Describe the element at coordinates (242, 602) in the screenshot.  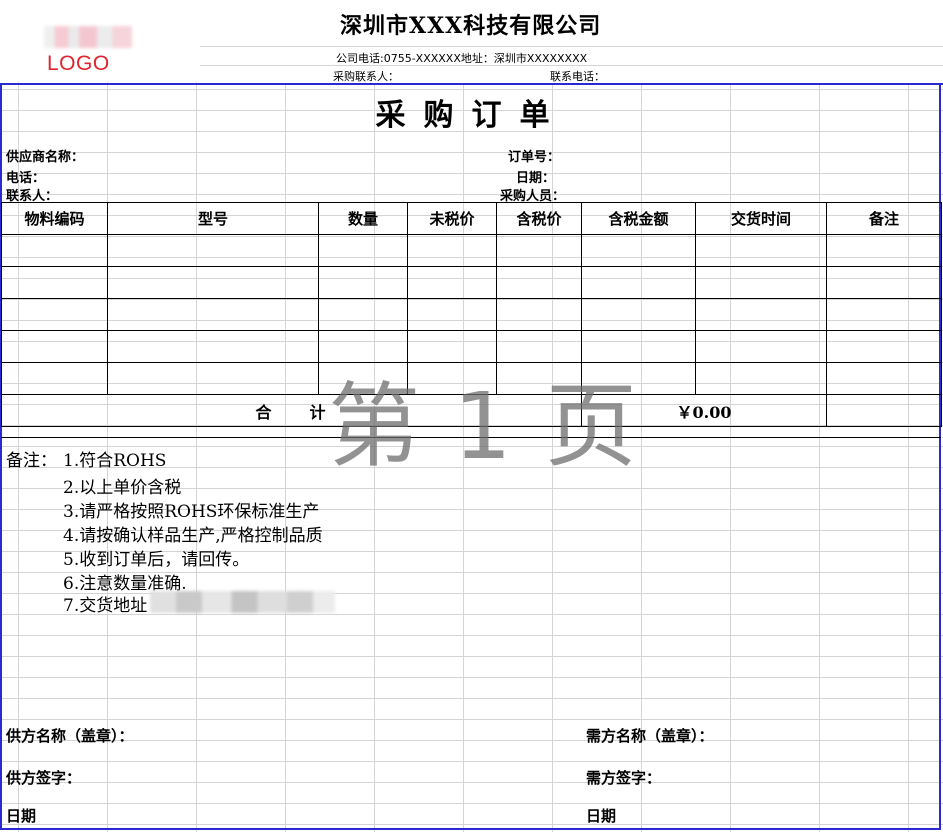
I see `delivery-address-blurred` at that location.